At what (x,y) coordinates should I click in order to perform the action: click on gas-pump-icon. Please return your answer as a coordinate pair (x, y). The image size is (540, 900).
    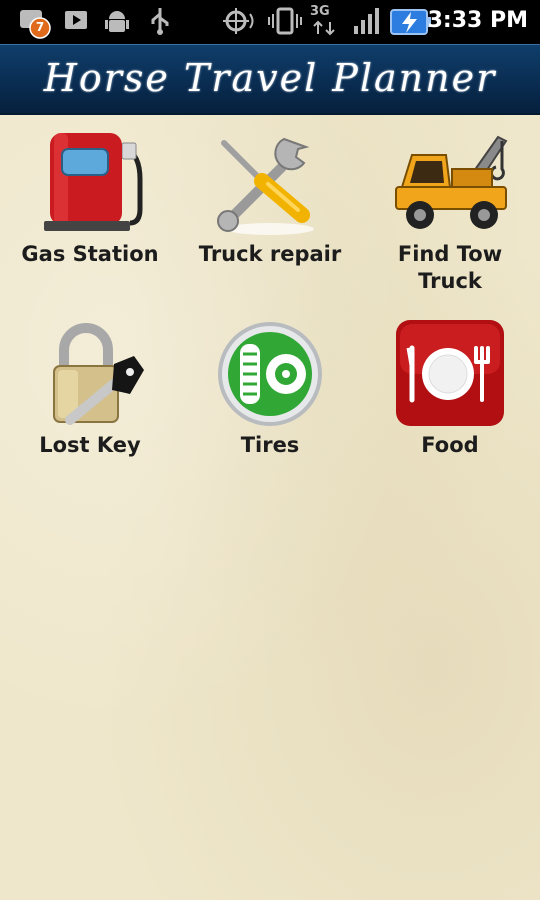
    Looking at the image, I should click on (90, 184).